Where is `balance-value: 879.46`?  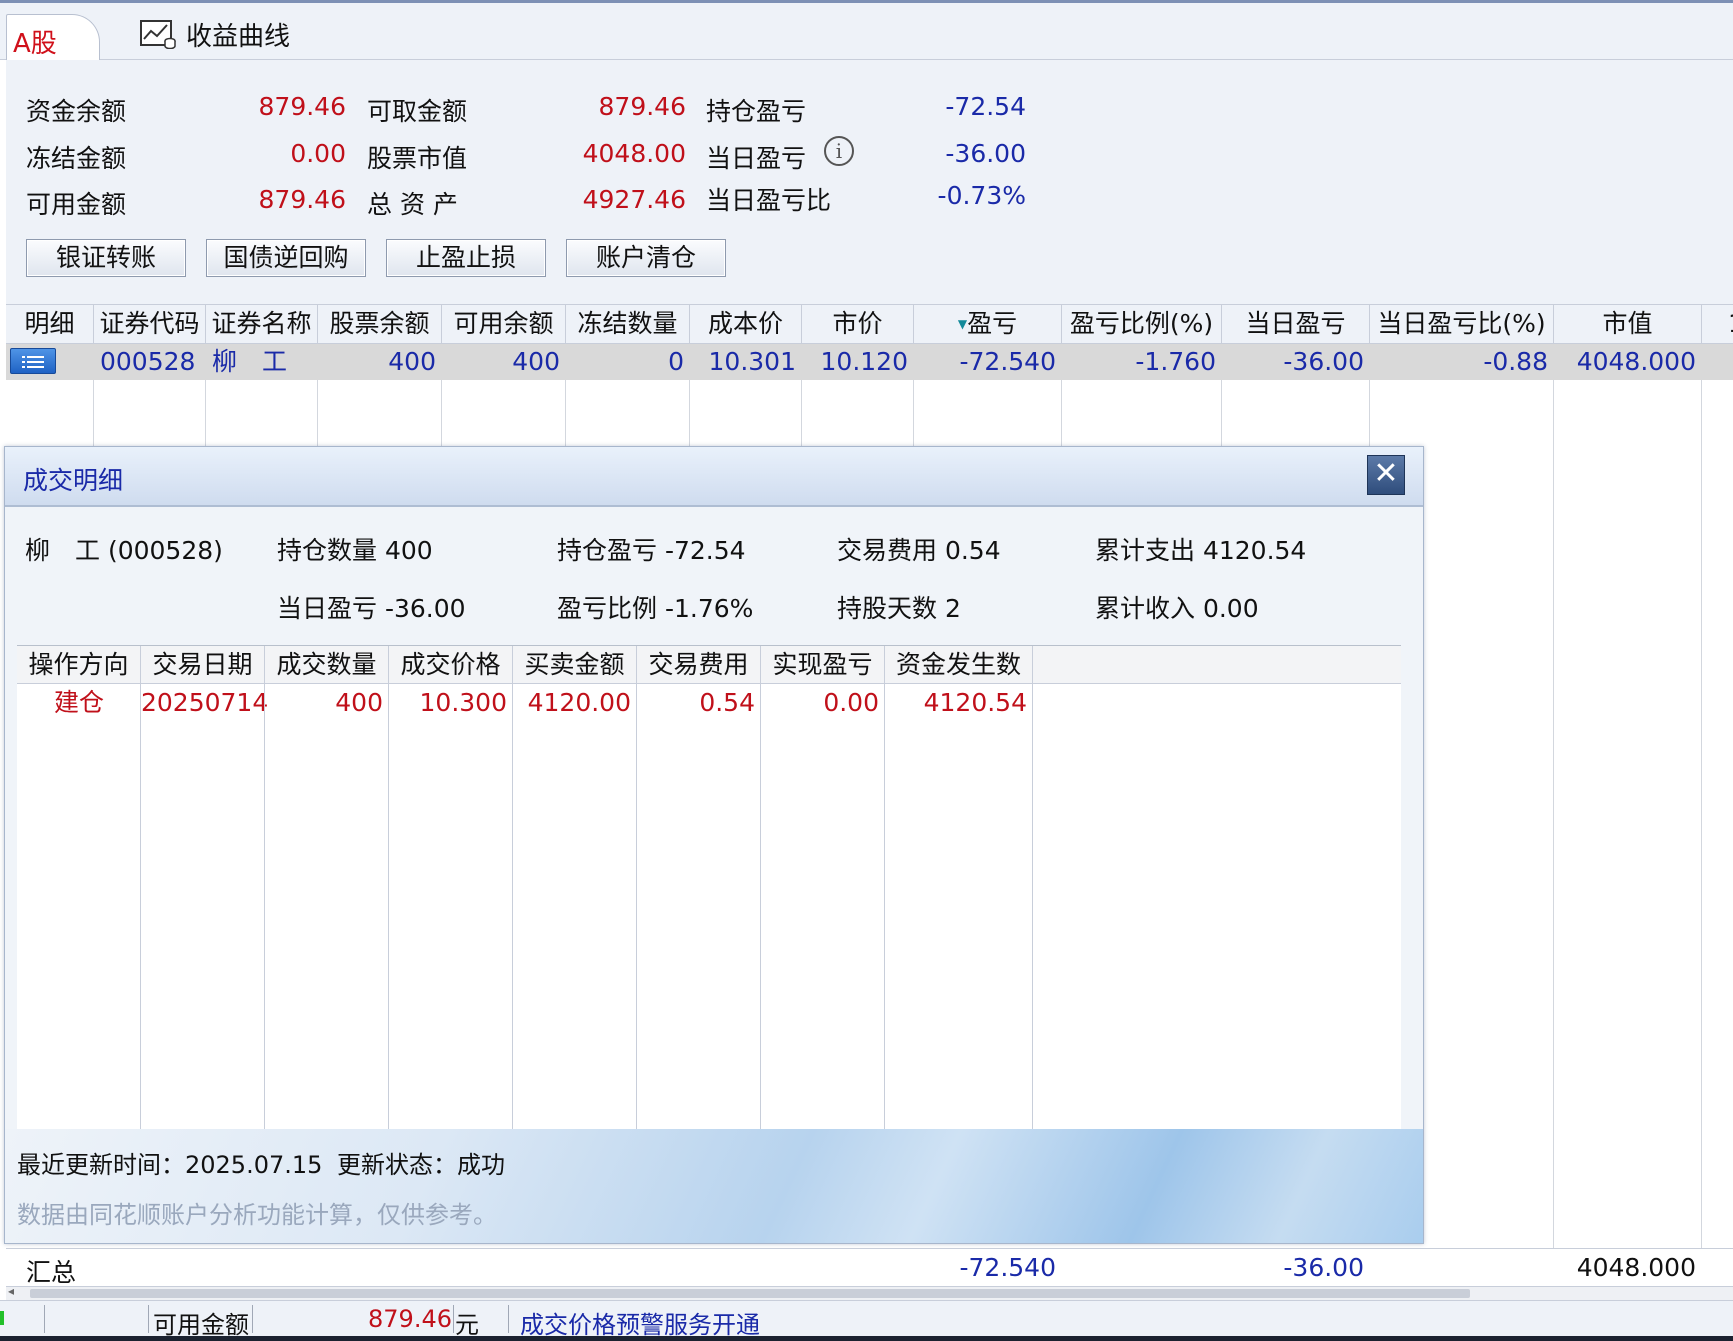
balance-value: 879.46 is located at coordinates (302, 106).